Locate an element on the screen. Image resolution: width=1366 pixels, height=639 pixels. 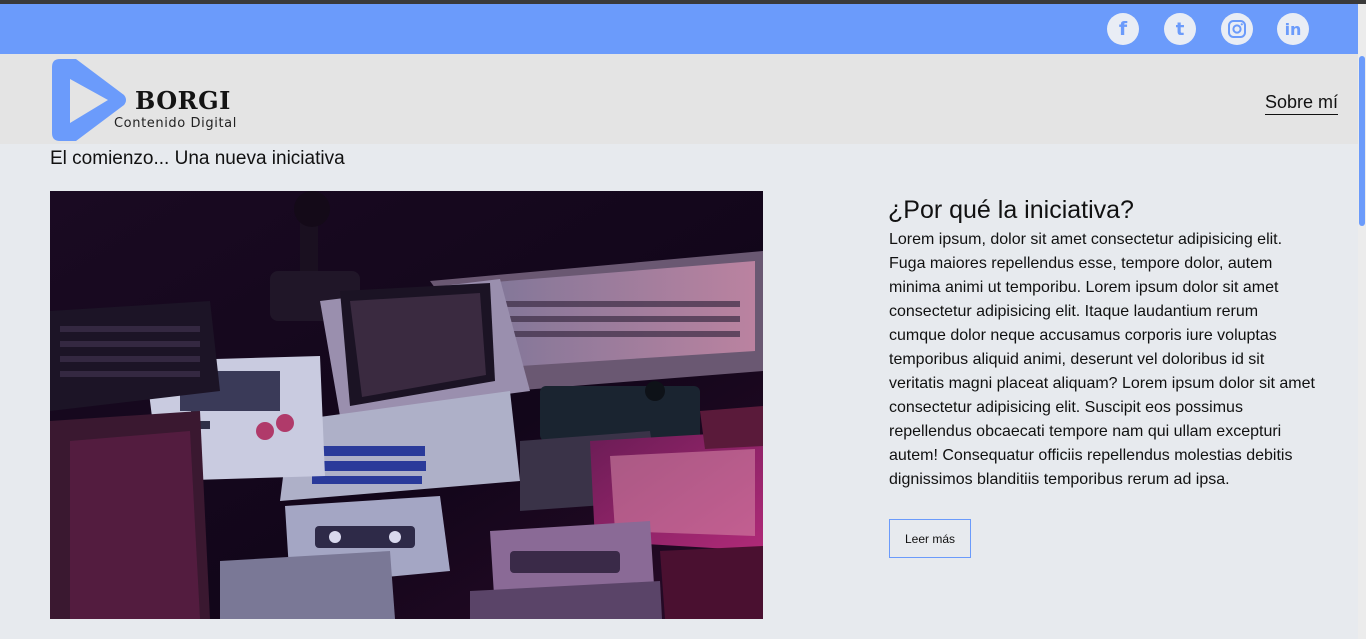
facebook-glyph: f is located at coordinates (1123, 29).